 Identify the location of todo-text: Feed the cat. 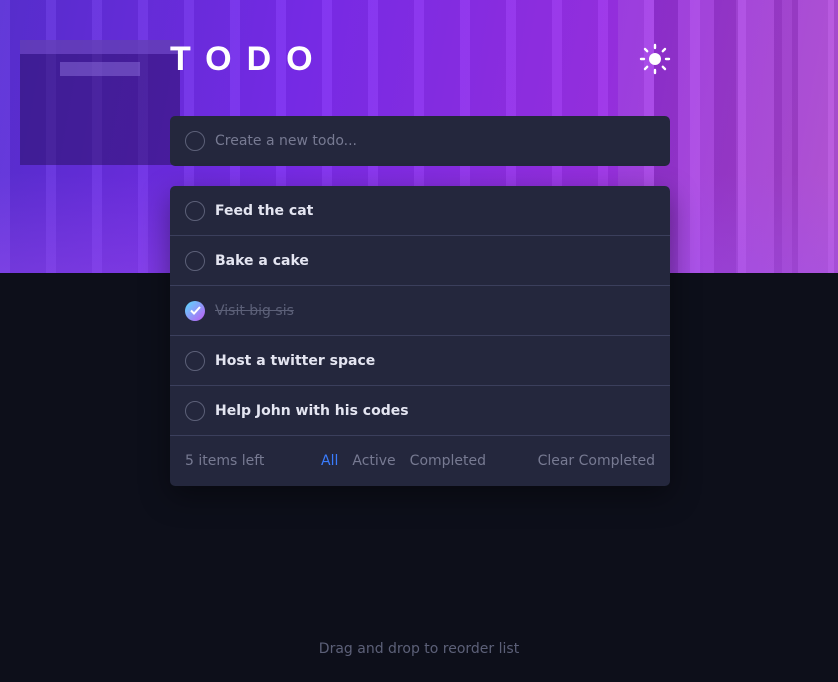
(264, 210).